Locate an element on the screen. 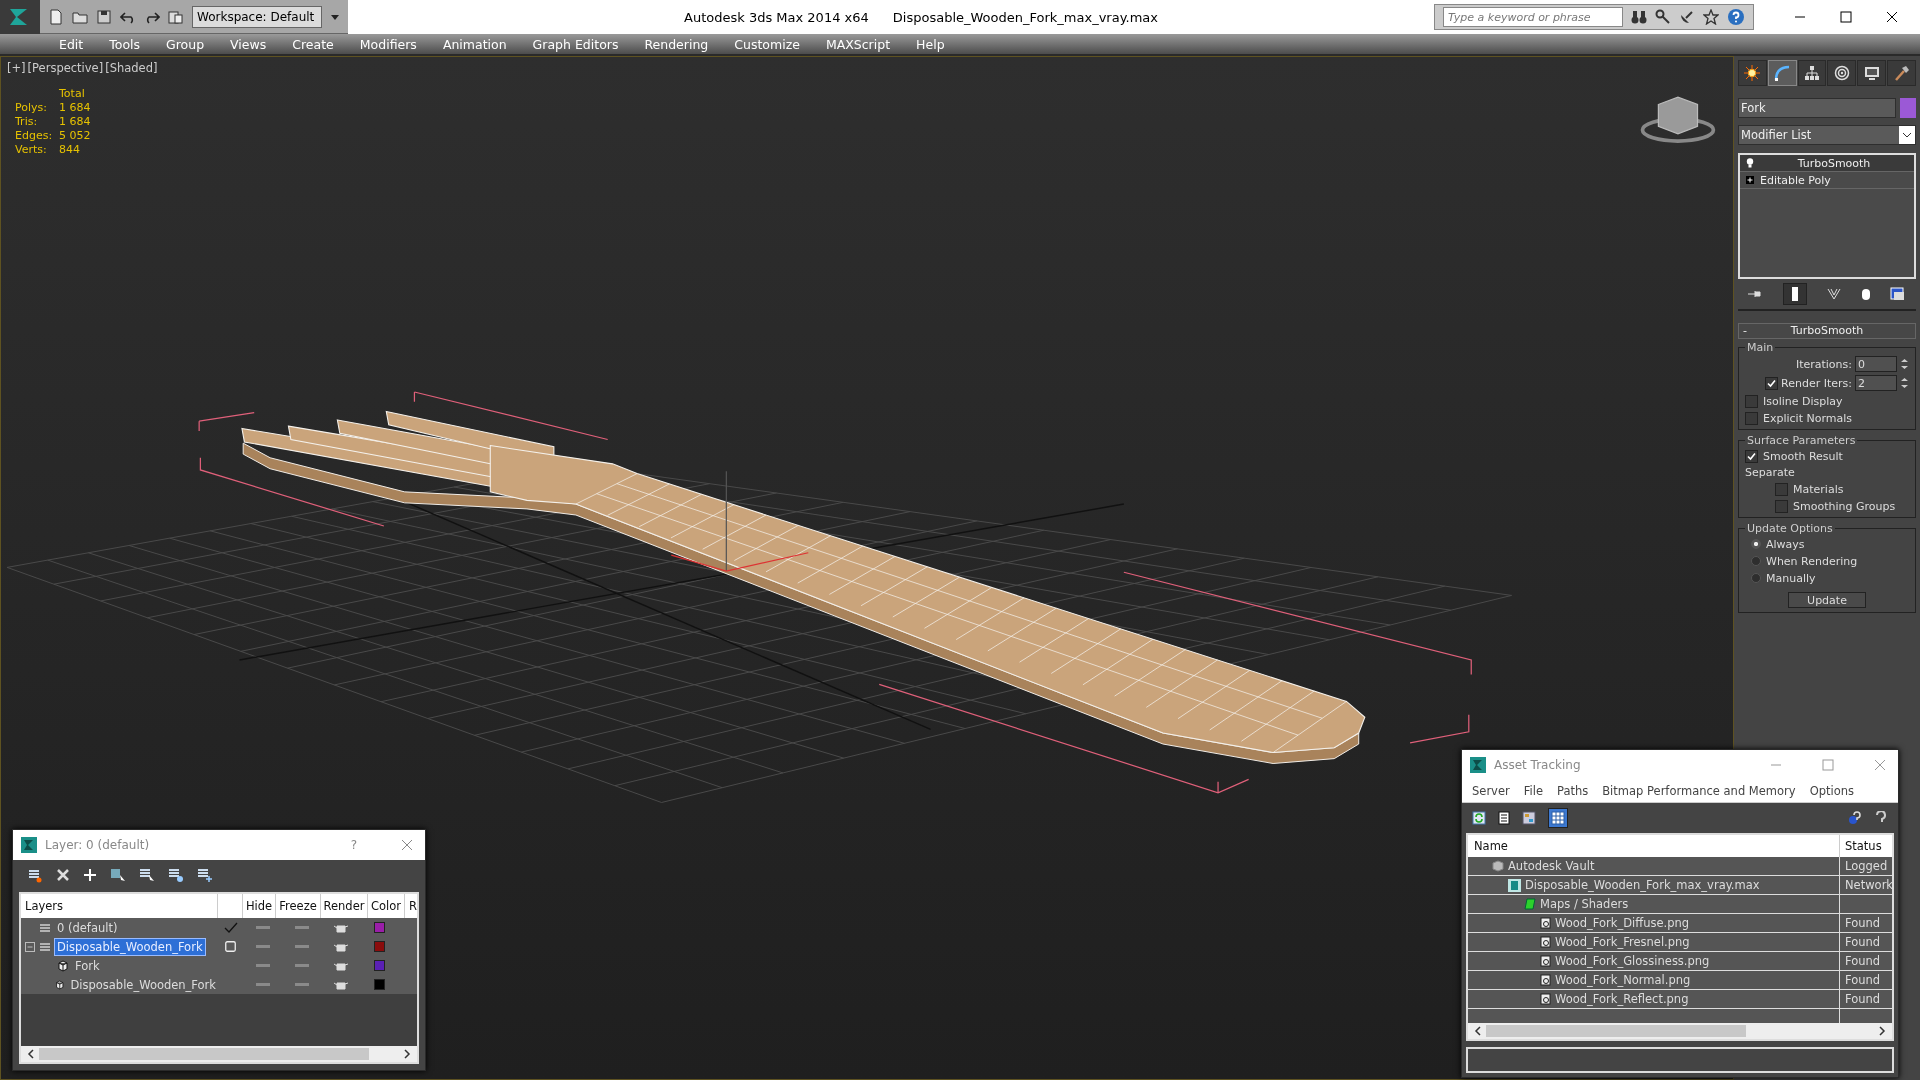 The height and width of the screenshot is (1080, 1920). menu-item: Graph Editors is located at coordinates (575, 44).